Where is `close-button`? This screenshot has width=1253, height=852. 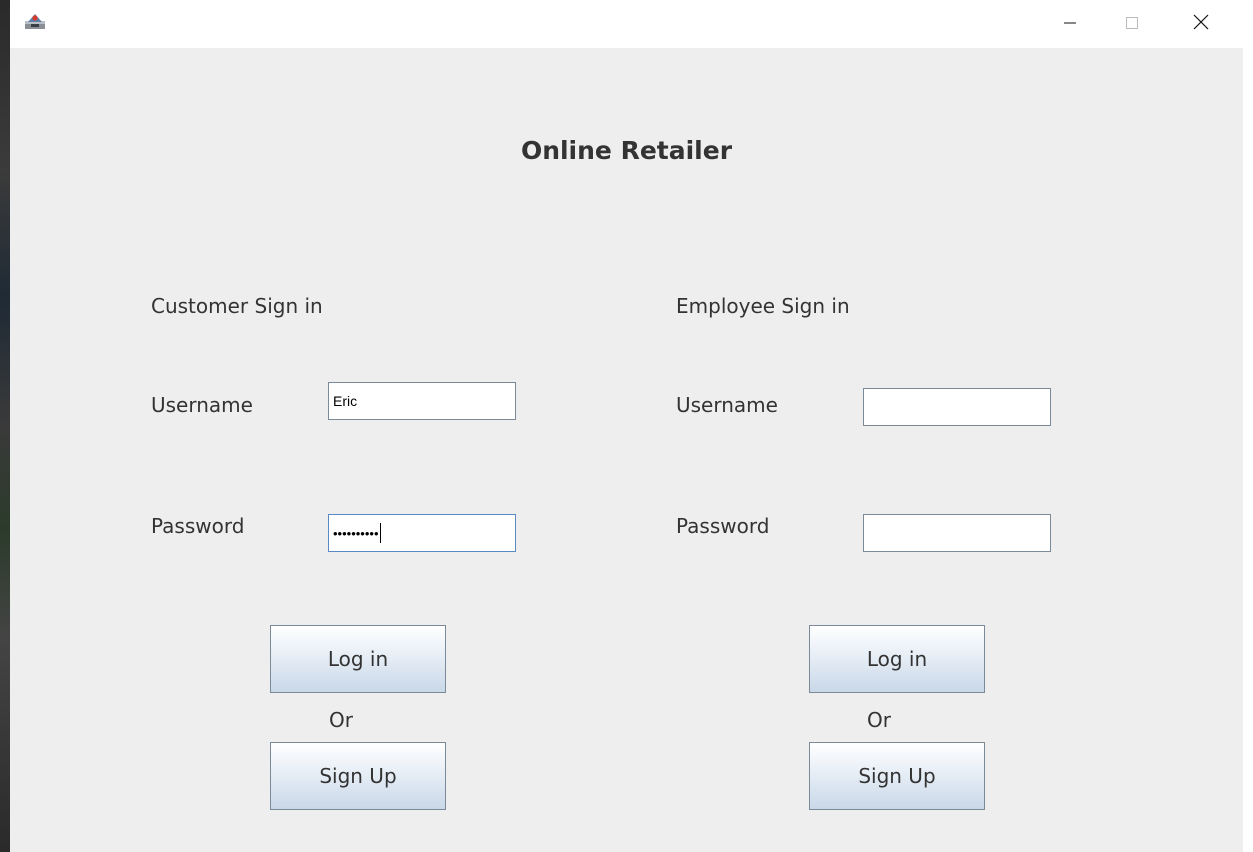
close-button is located at coordinates (1201, 24).